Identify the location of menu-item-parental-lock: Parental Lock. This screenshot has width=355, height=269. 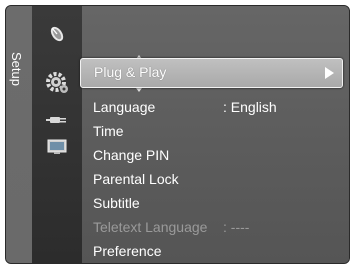
(136, 179).